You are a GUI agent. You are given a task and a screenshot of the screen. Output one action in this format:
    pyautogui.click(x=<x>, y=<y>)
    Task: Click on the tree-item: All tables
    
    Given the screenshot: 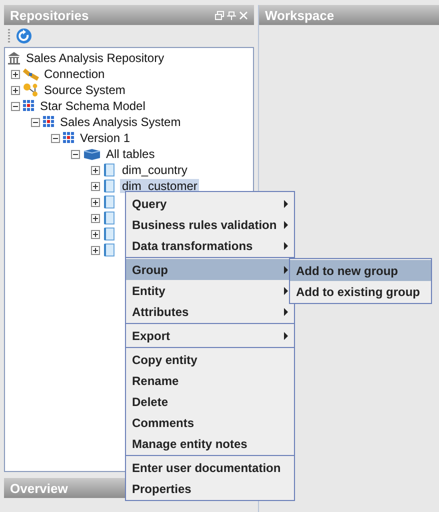 What is the action you would take?
    pyautogui.click(x=130, y=154)
    